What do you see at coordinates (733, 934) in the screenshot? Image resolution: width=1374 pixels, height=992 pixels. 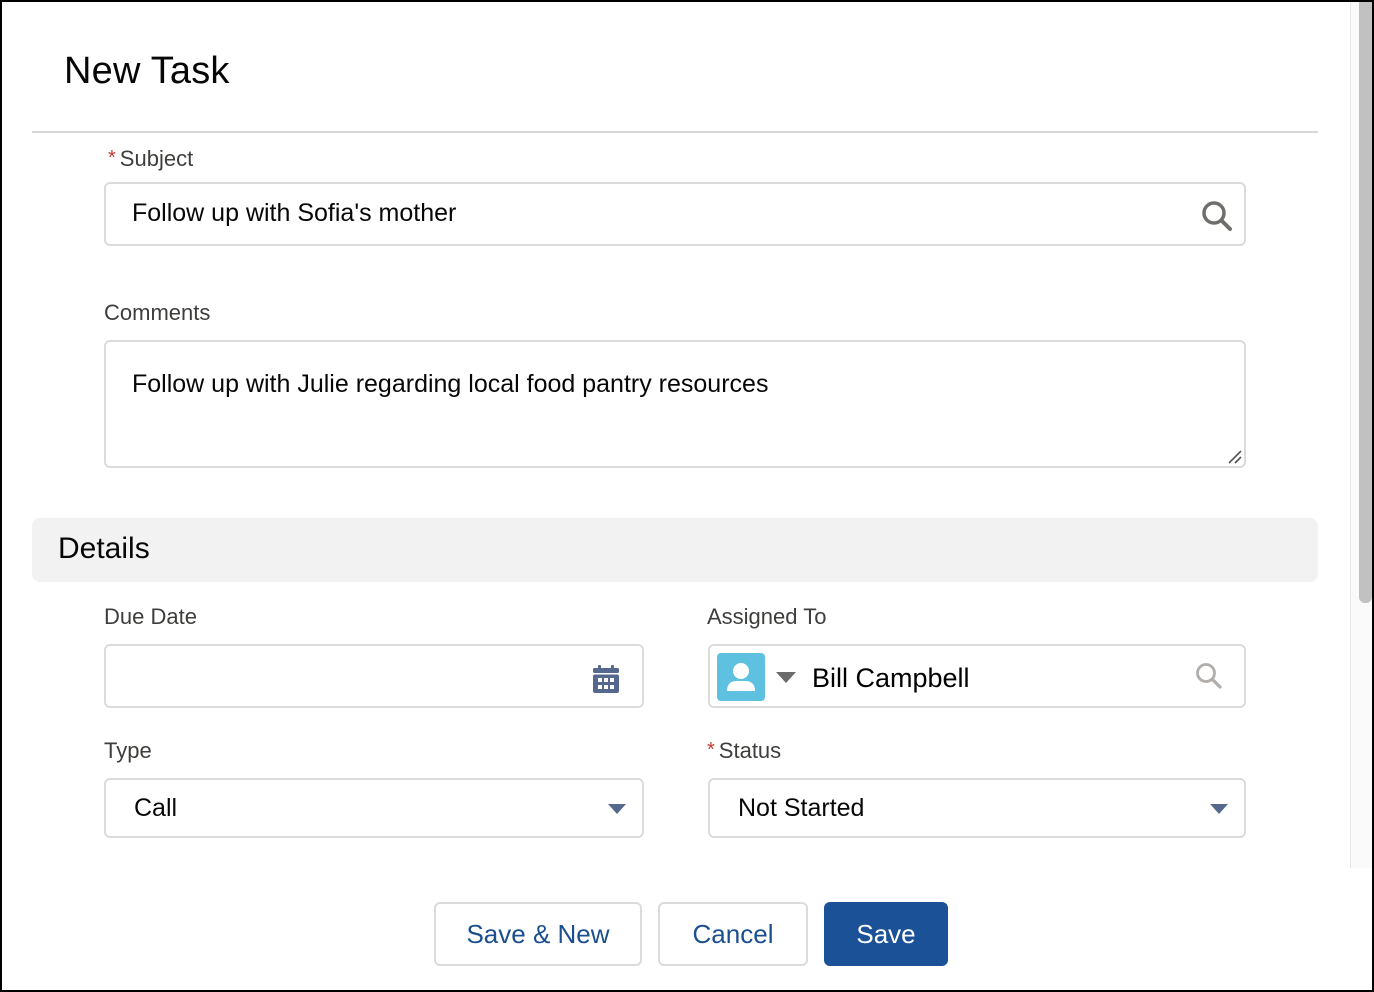 I see `cancel-button: Cancel` at bounding box center [733, 934].